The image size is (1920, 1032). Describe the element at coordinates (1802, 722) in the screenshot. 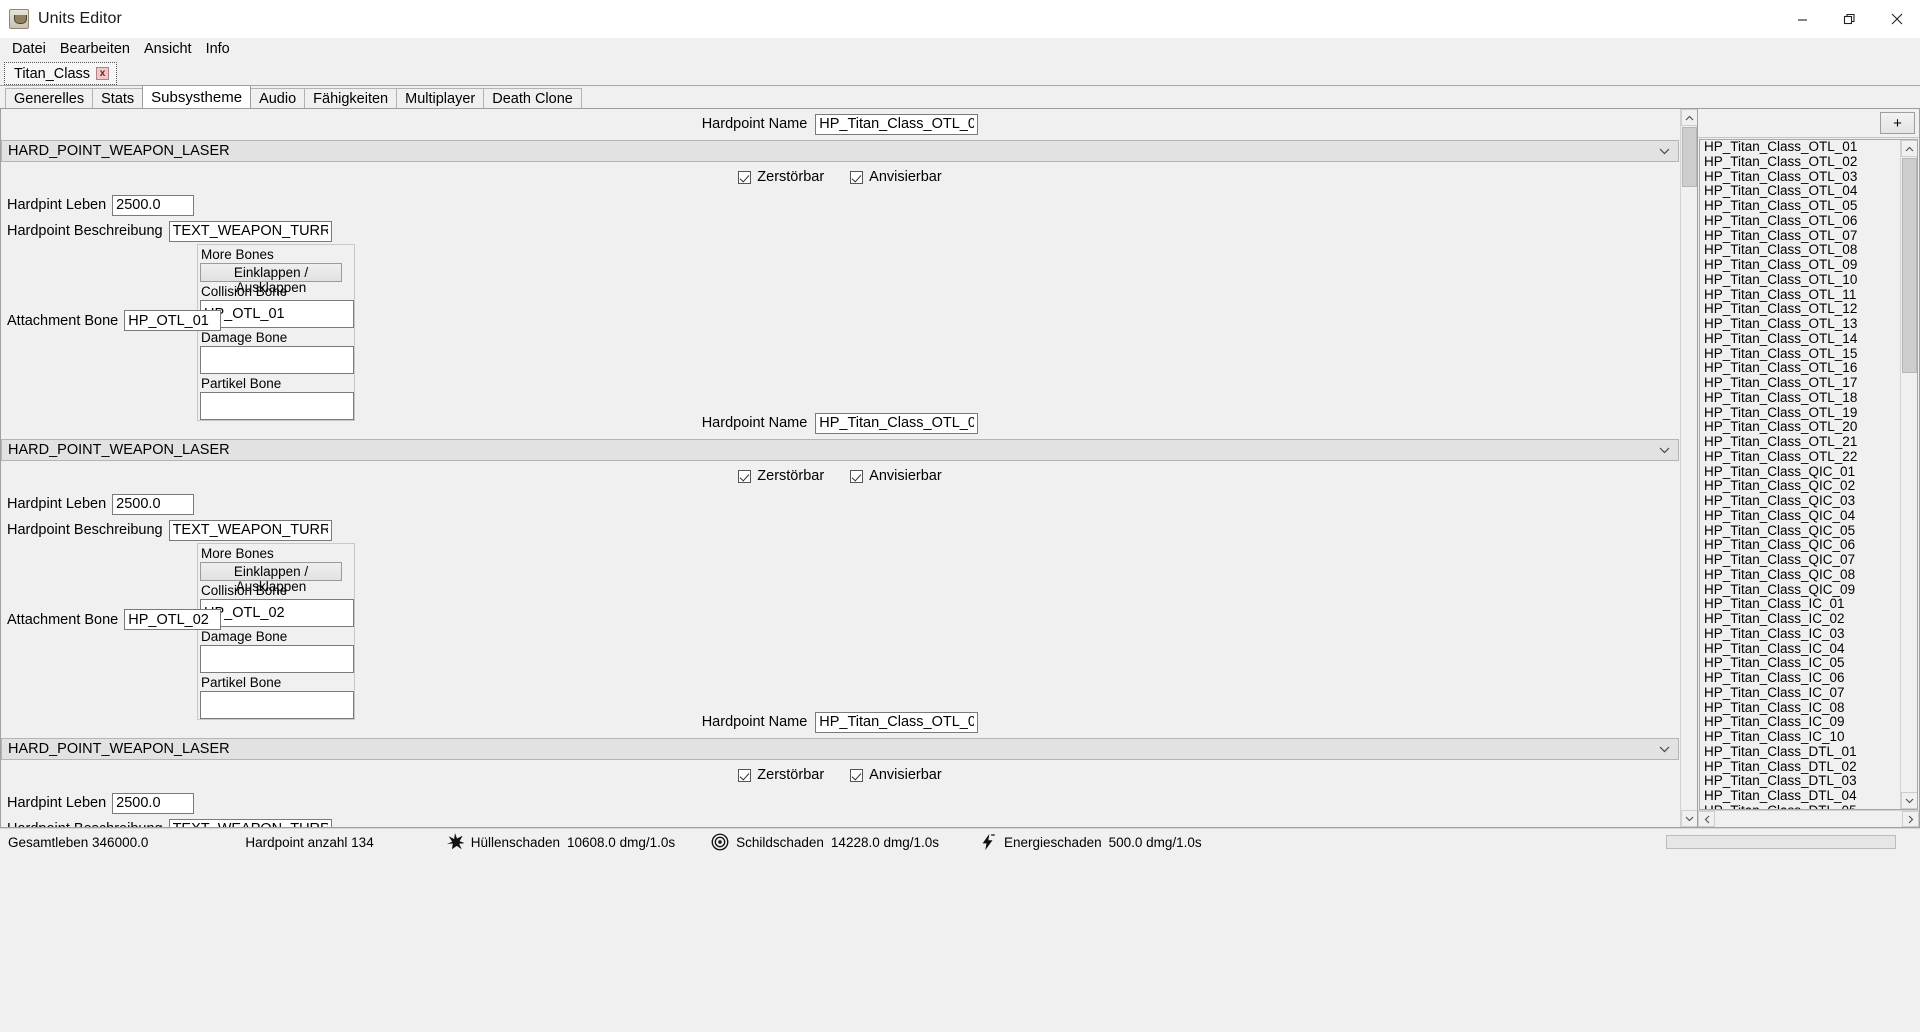

I see `list-item: HP_Titan_Class_IC_09` at that location.